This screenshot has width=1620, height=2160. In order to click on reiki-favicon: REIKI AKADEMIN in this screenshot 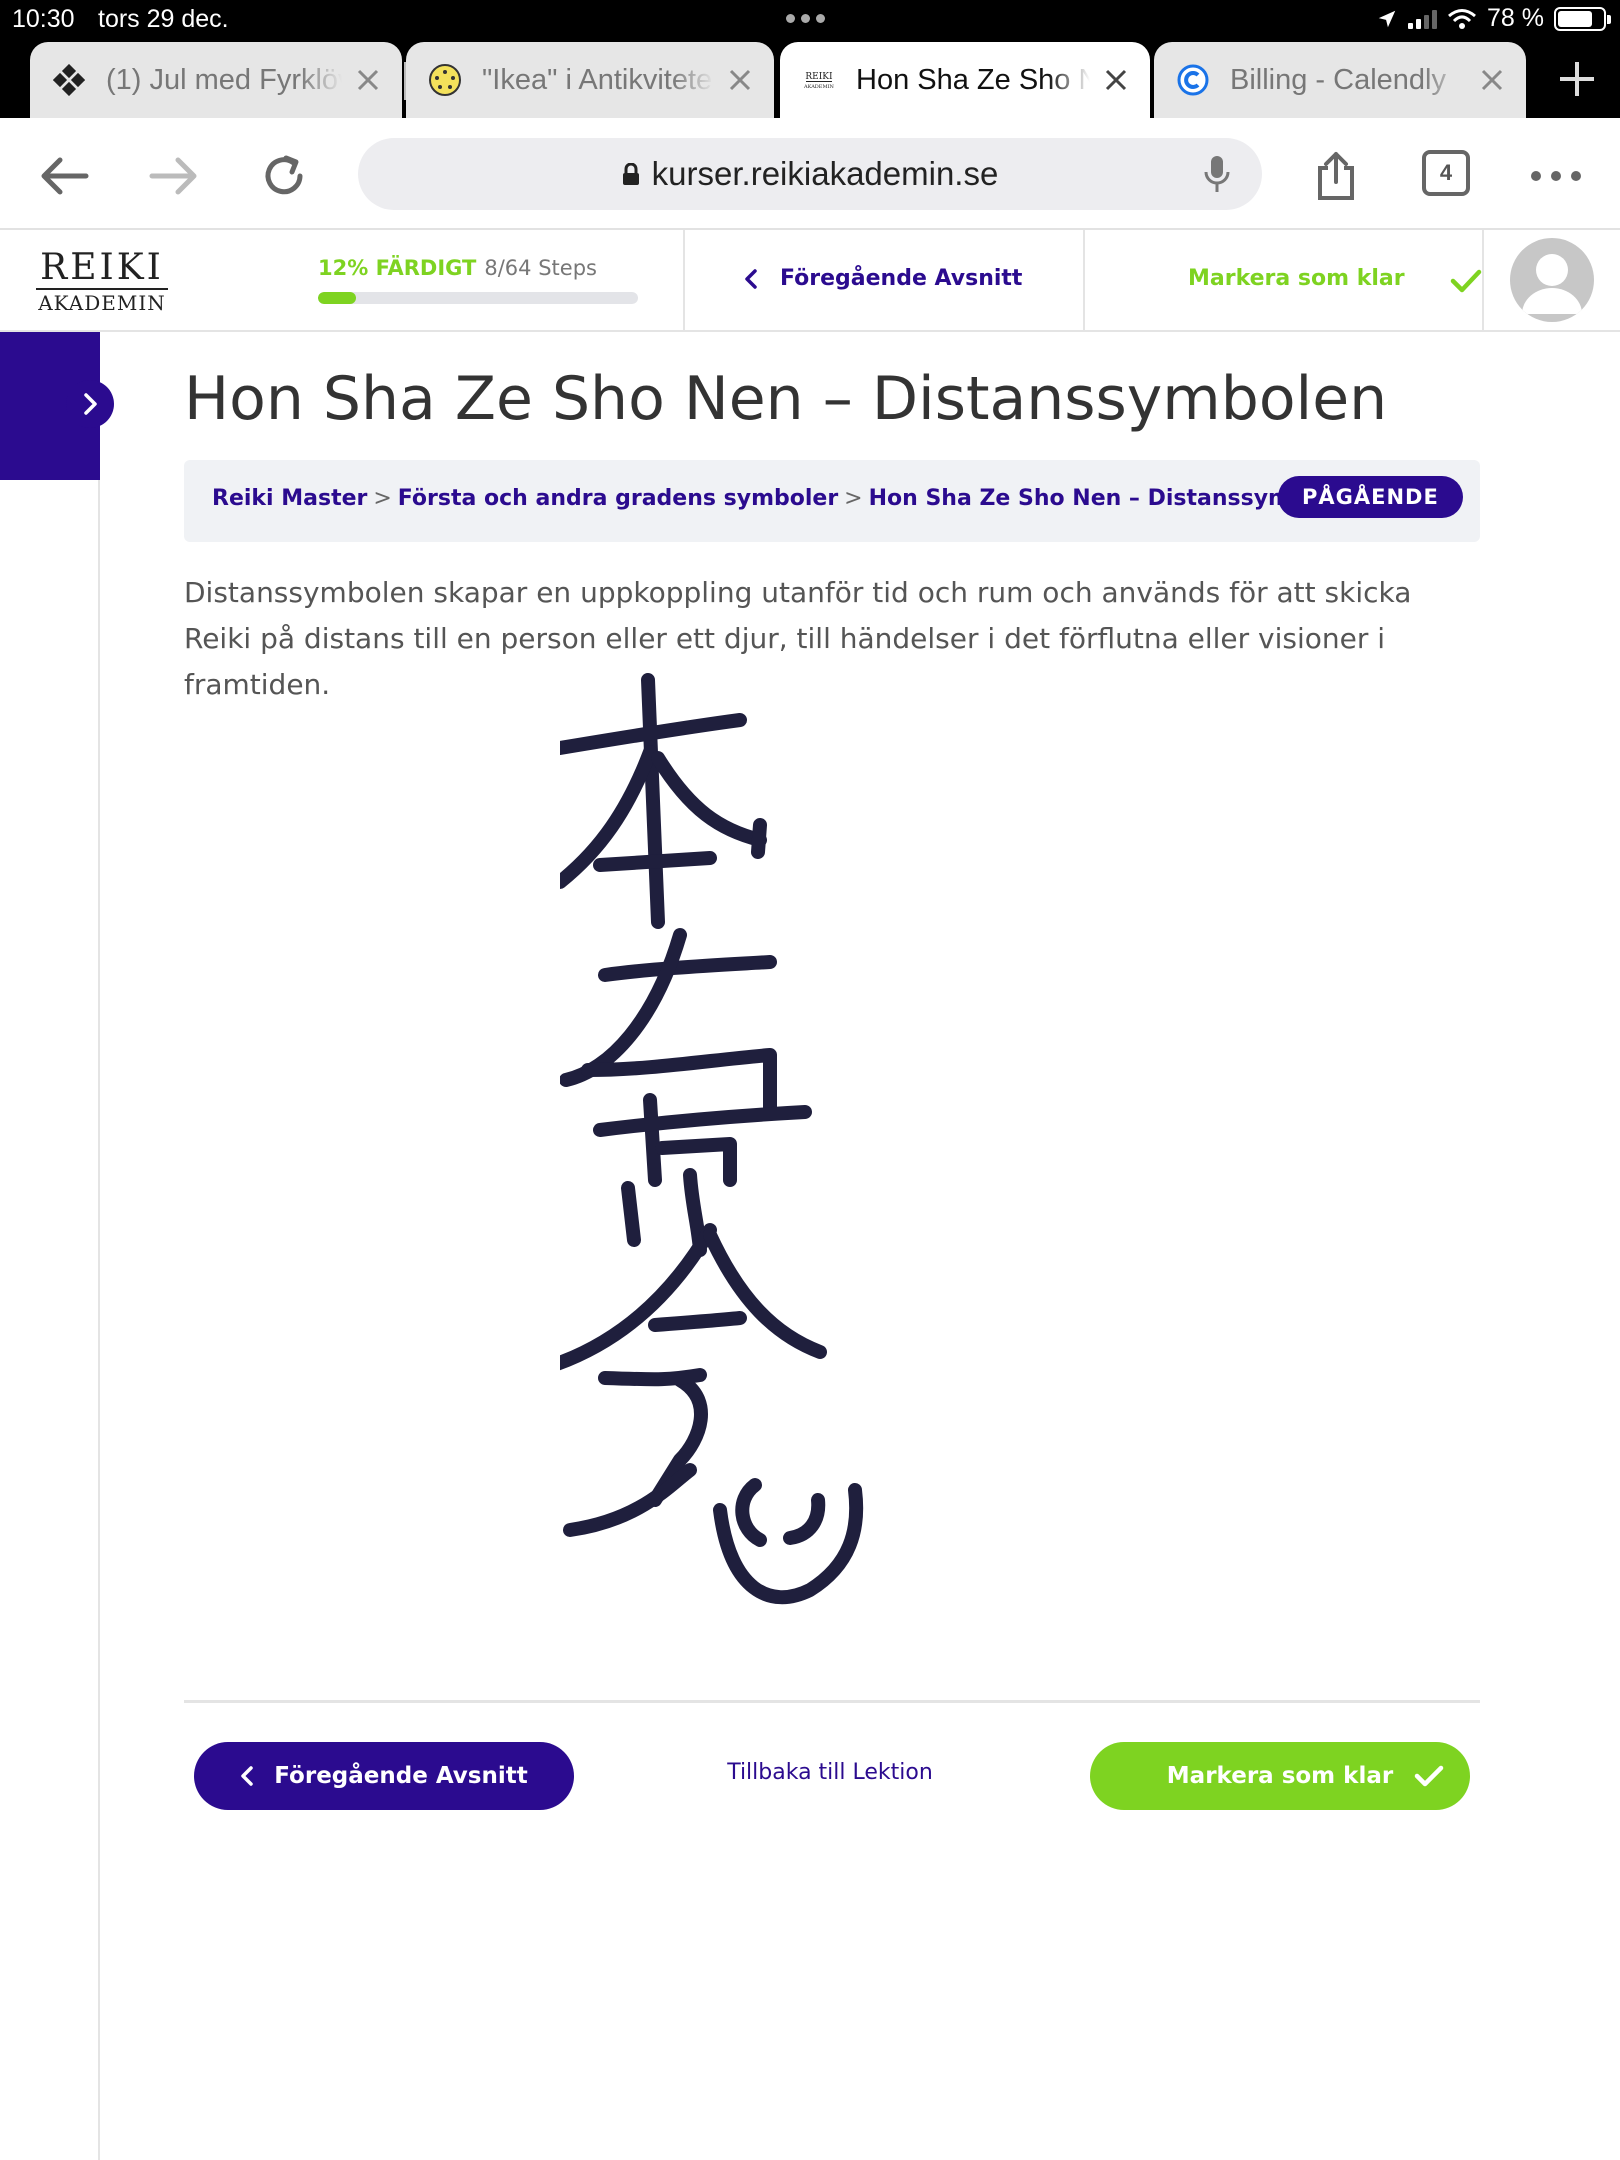, I will do `click(819, 80)`.